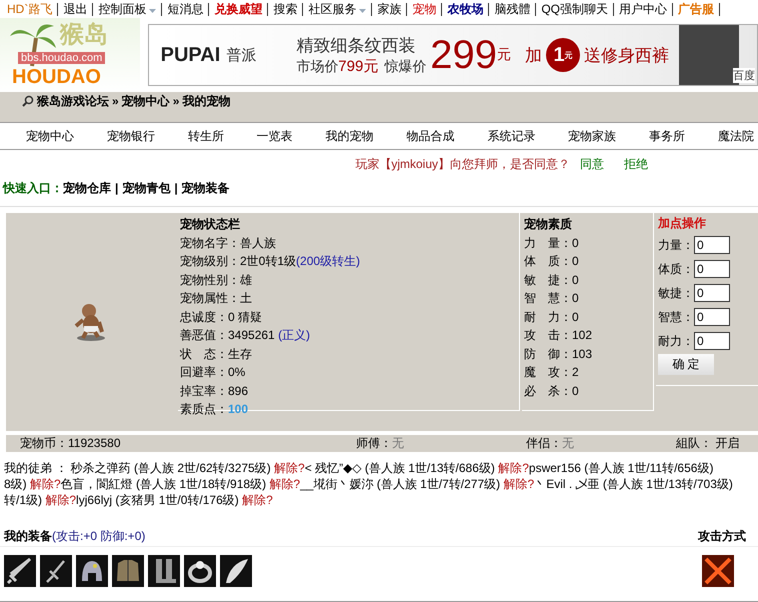  What do you see at coordinates (548, 317) in the screenshot?
I see `quality-label: 耐 力：` at bounding box center [548, 317].